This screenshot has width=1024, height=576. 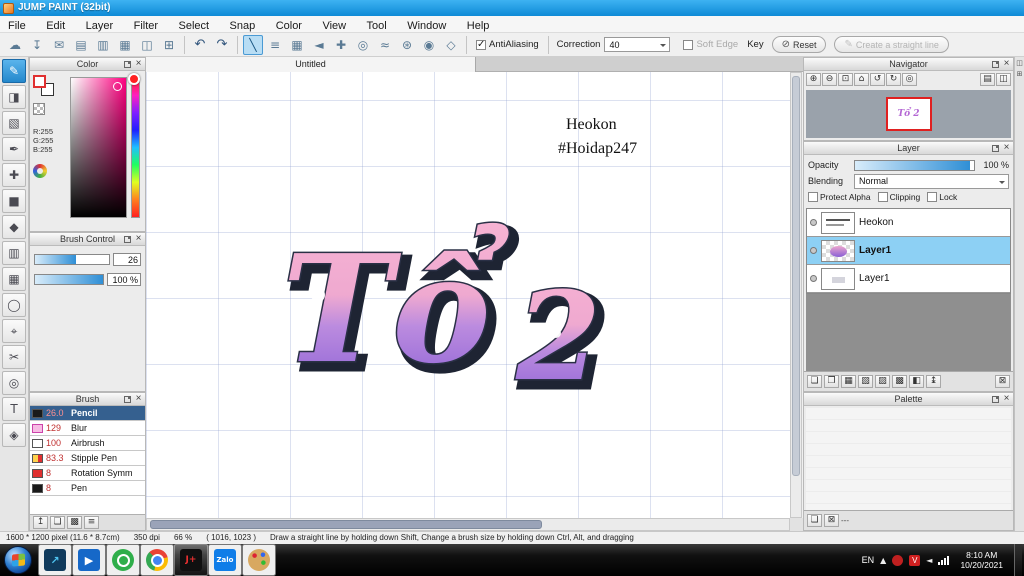 What do you see at coordinates (146, 26) in the screenshot?
I see `menu-filter: Filter` at bounding box center [146, 26].